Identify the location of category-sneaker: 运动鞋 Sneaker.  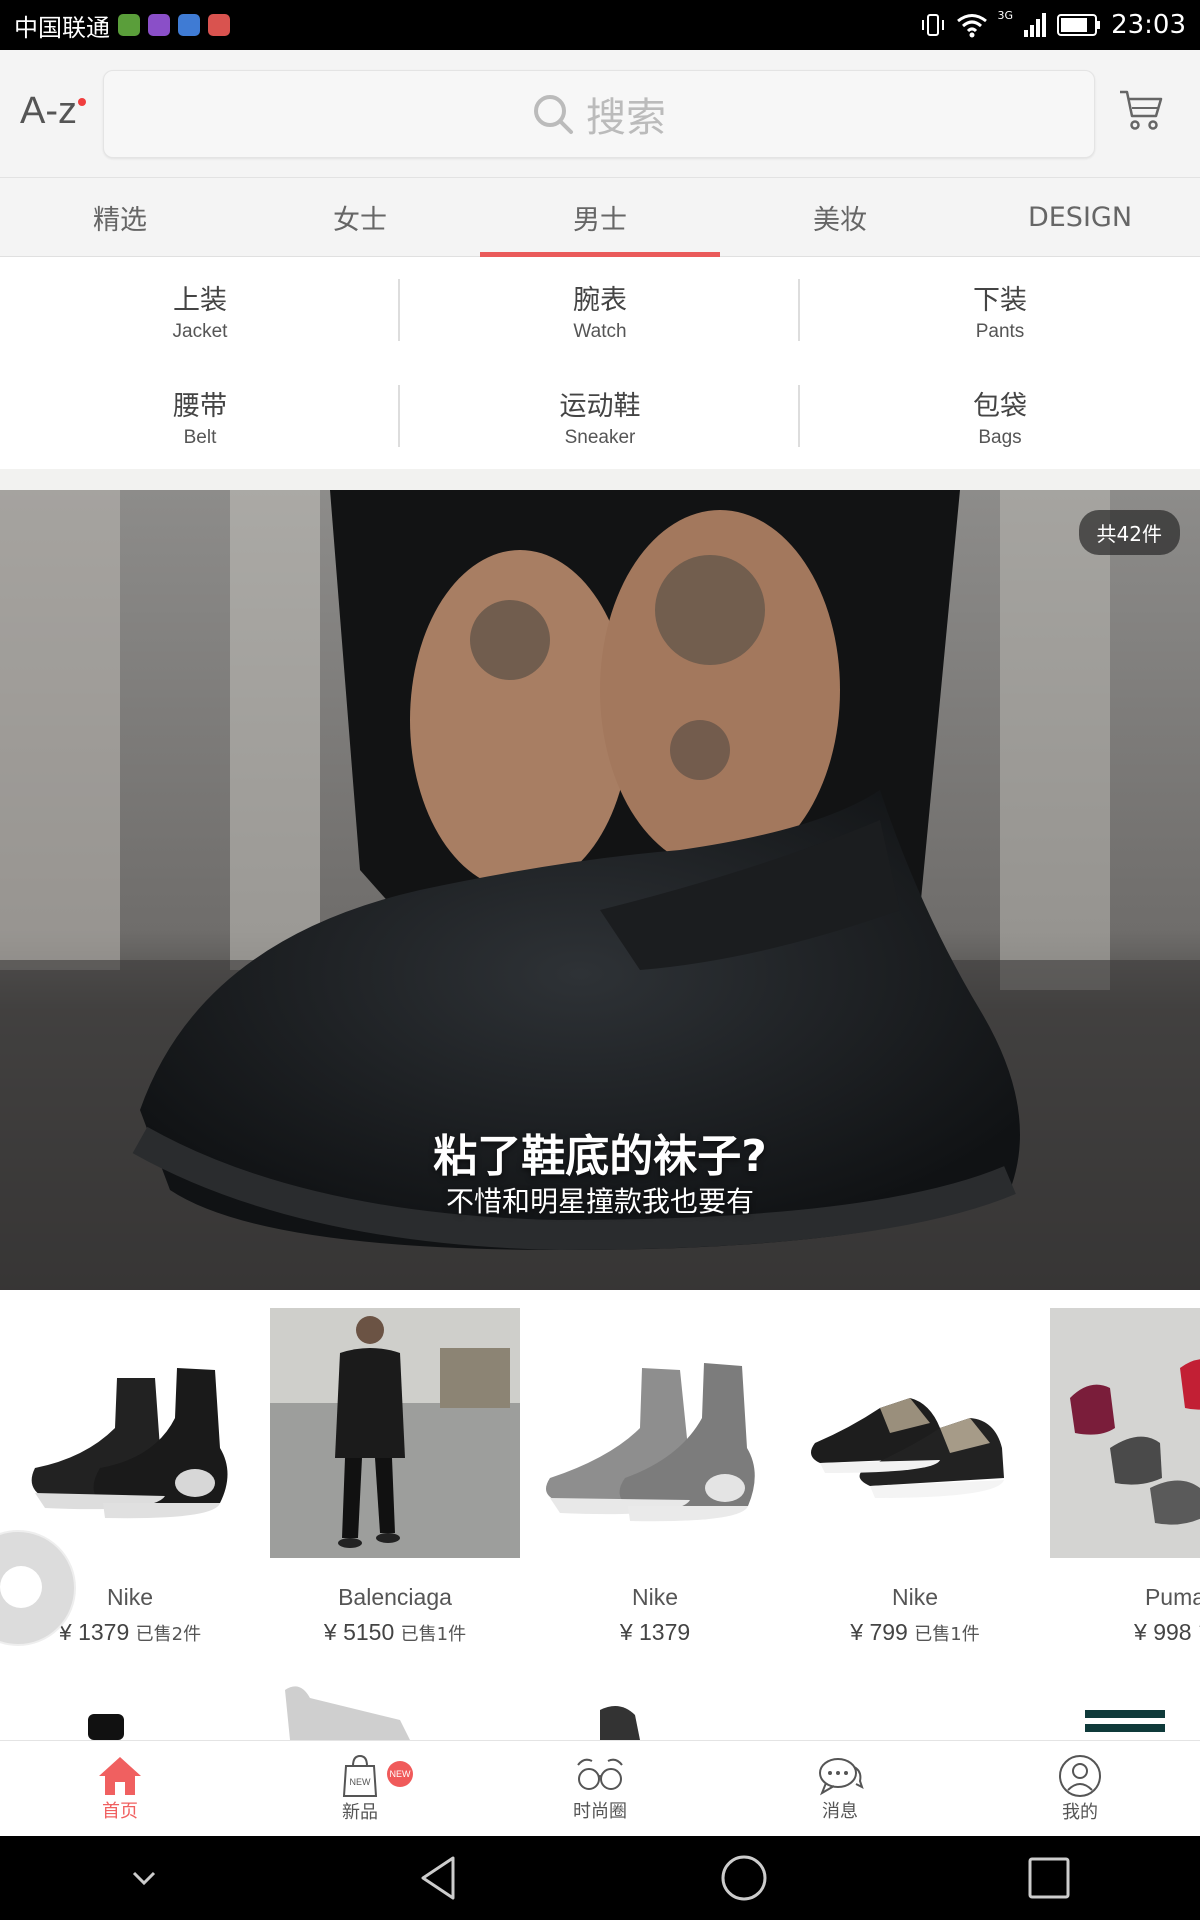
(600, 416).